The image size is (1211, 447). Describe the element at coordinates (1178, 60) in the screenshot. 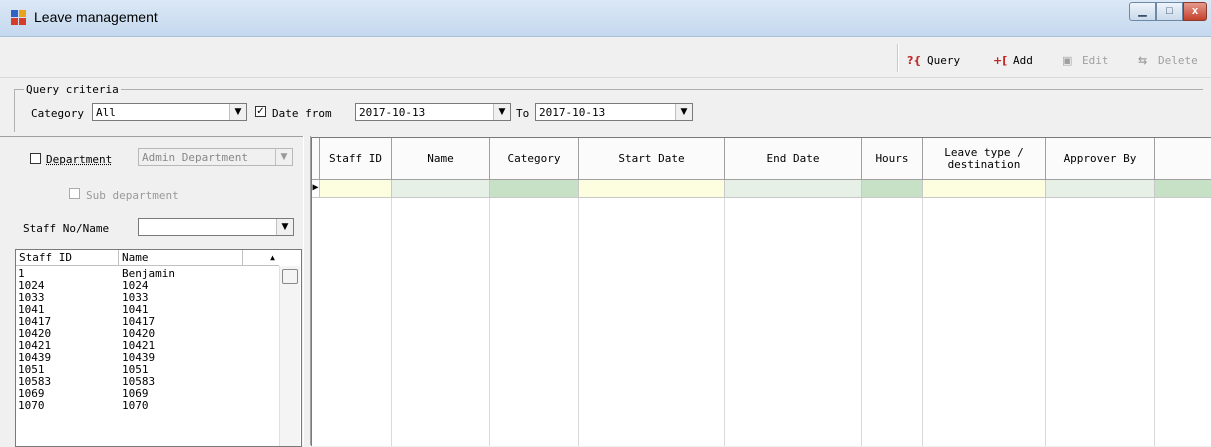

I see `delete-label: Delete` at that location.